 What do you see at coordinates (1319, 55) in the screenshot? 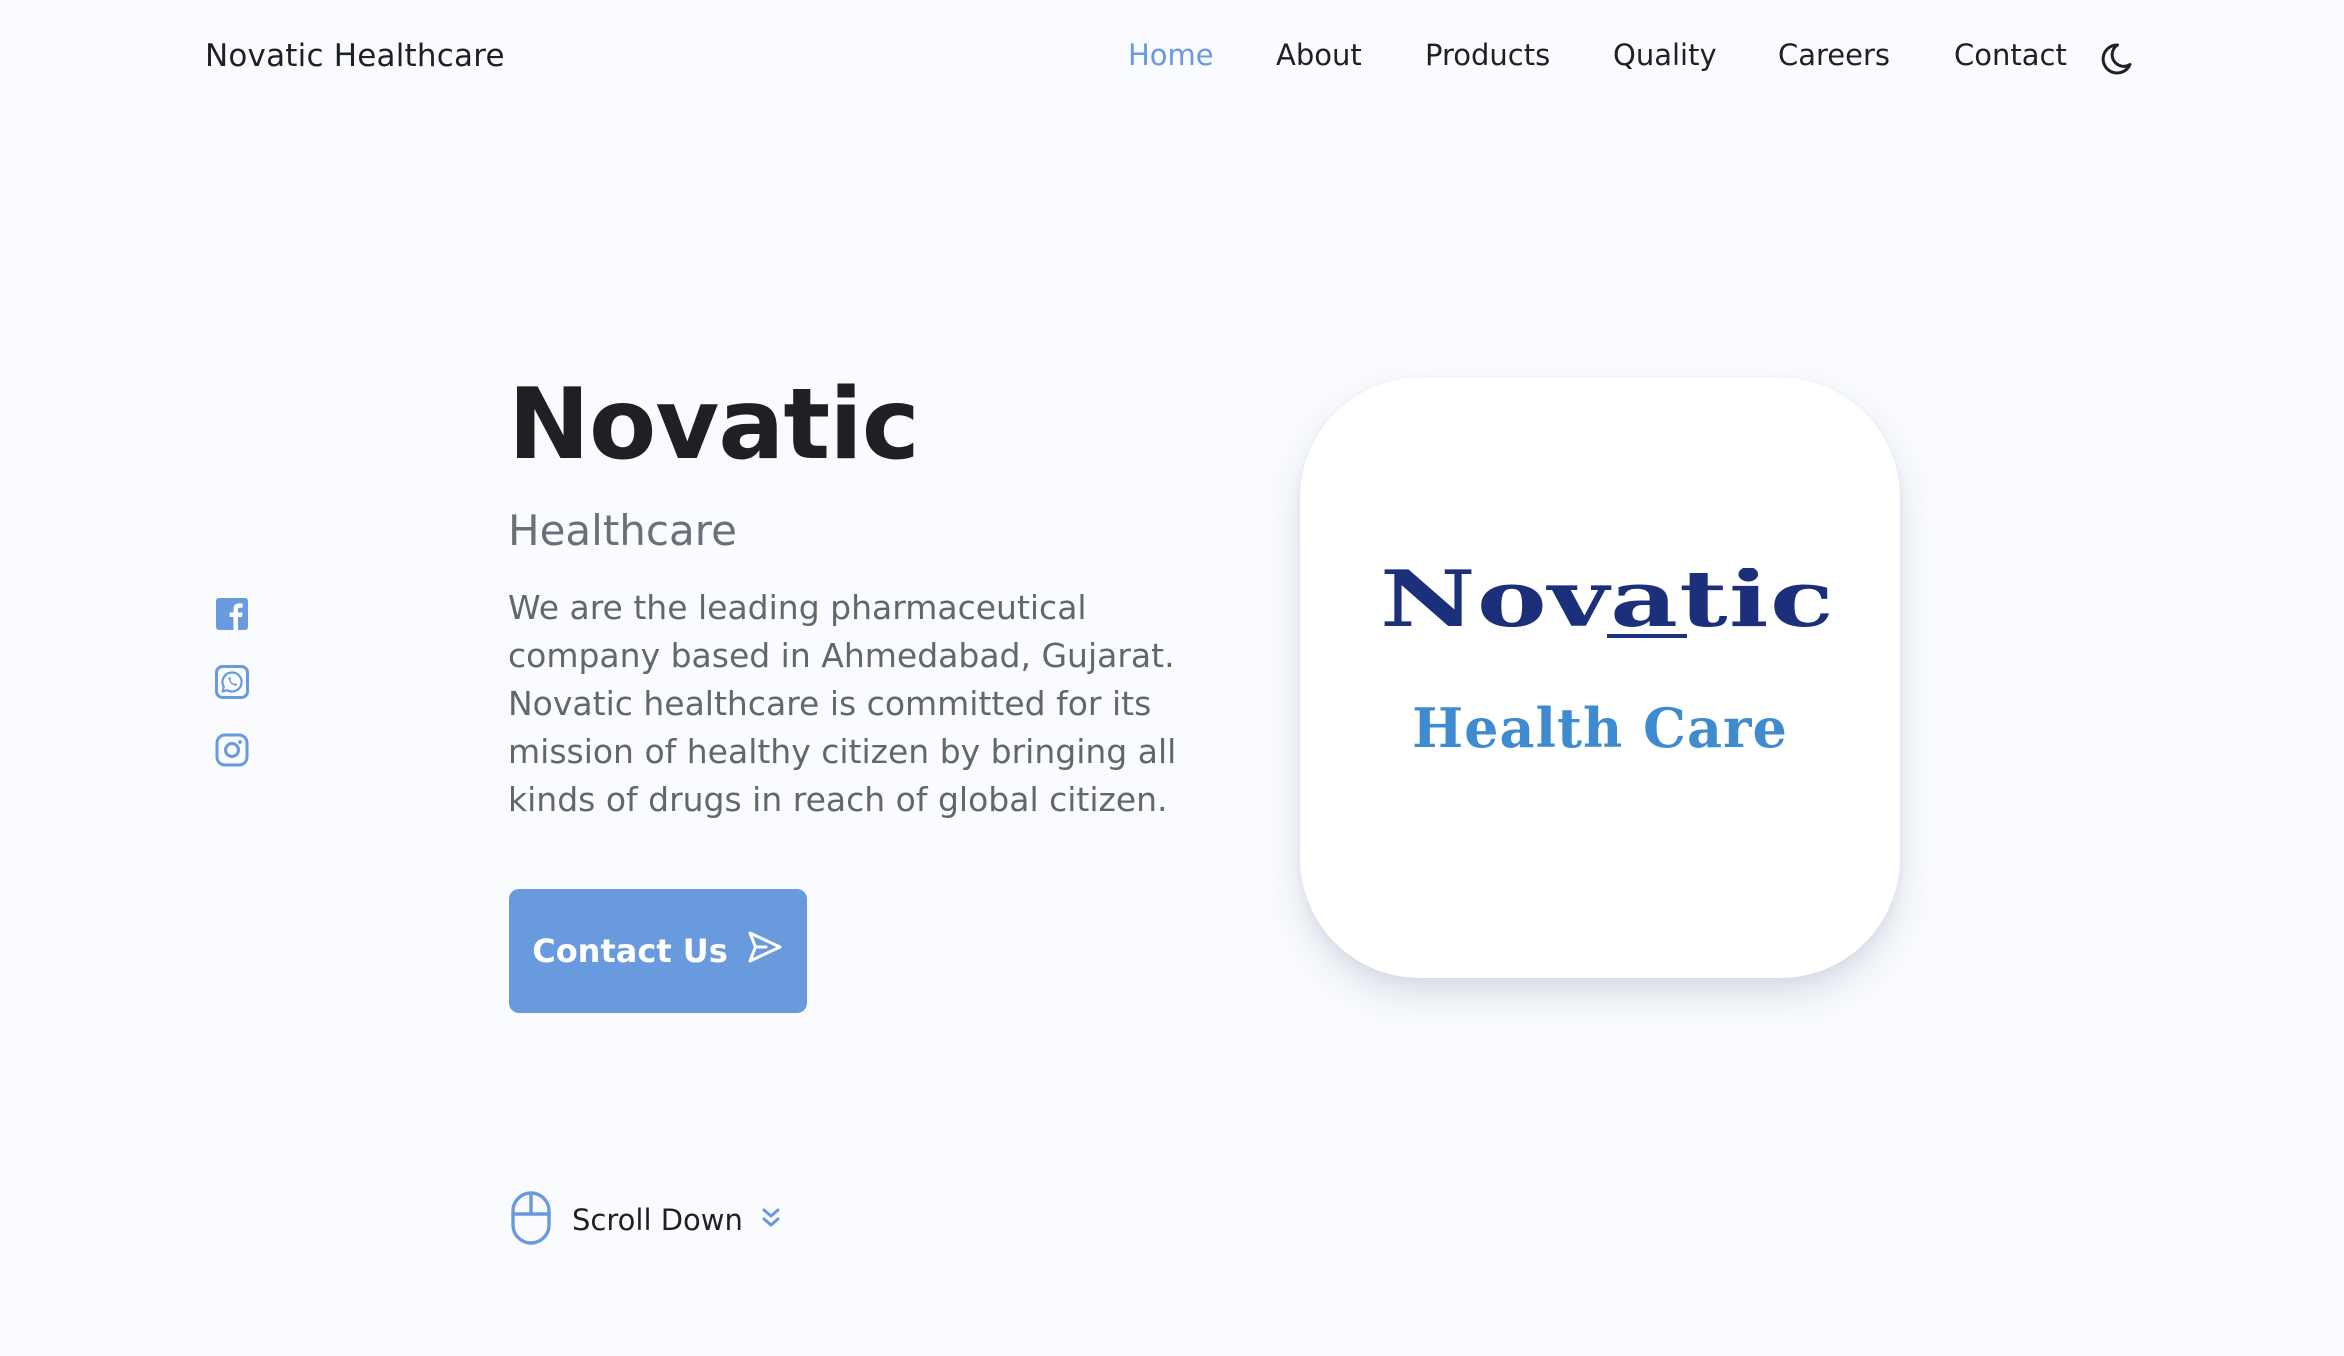
I see `nav-about: About` at bounding box center [1319, 55].